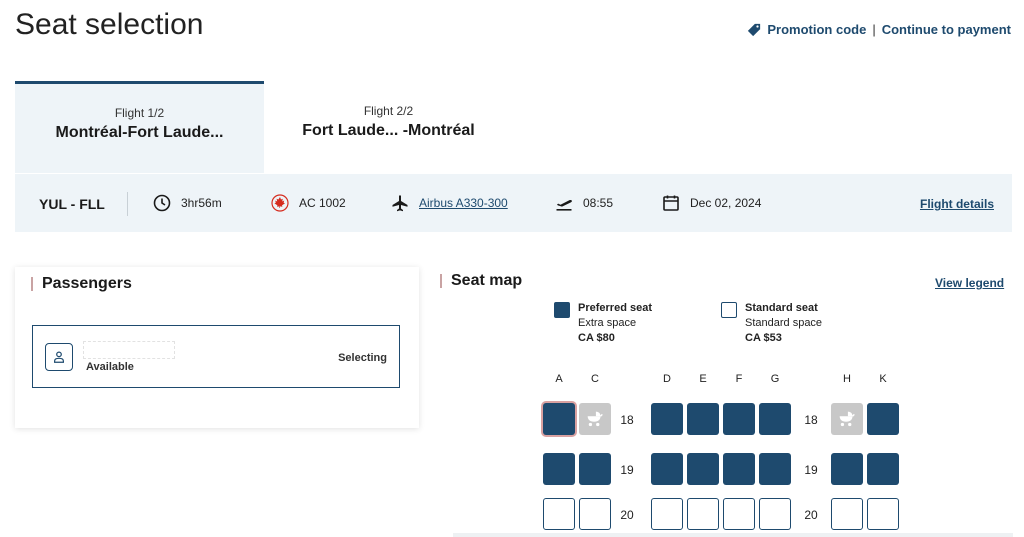  I want to click on flight-number-text: AC 1002, so click(322, 203).